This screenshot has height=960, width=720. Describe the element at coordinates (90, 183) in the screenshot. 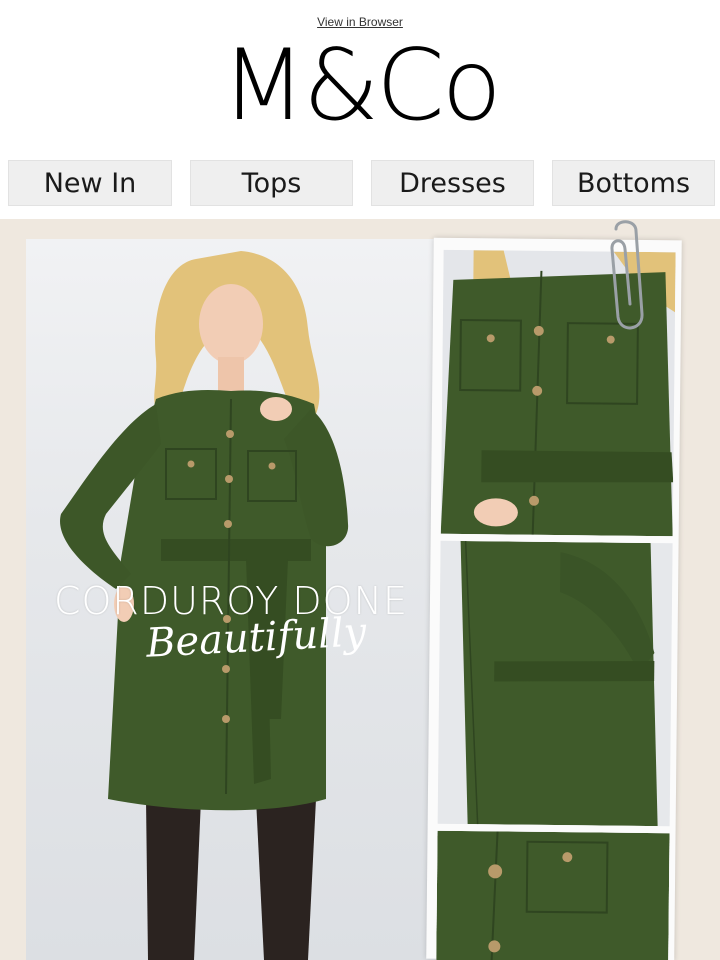

I see `nav-item-new-in: New In` at that location.